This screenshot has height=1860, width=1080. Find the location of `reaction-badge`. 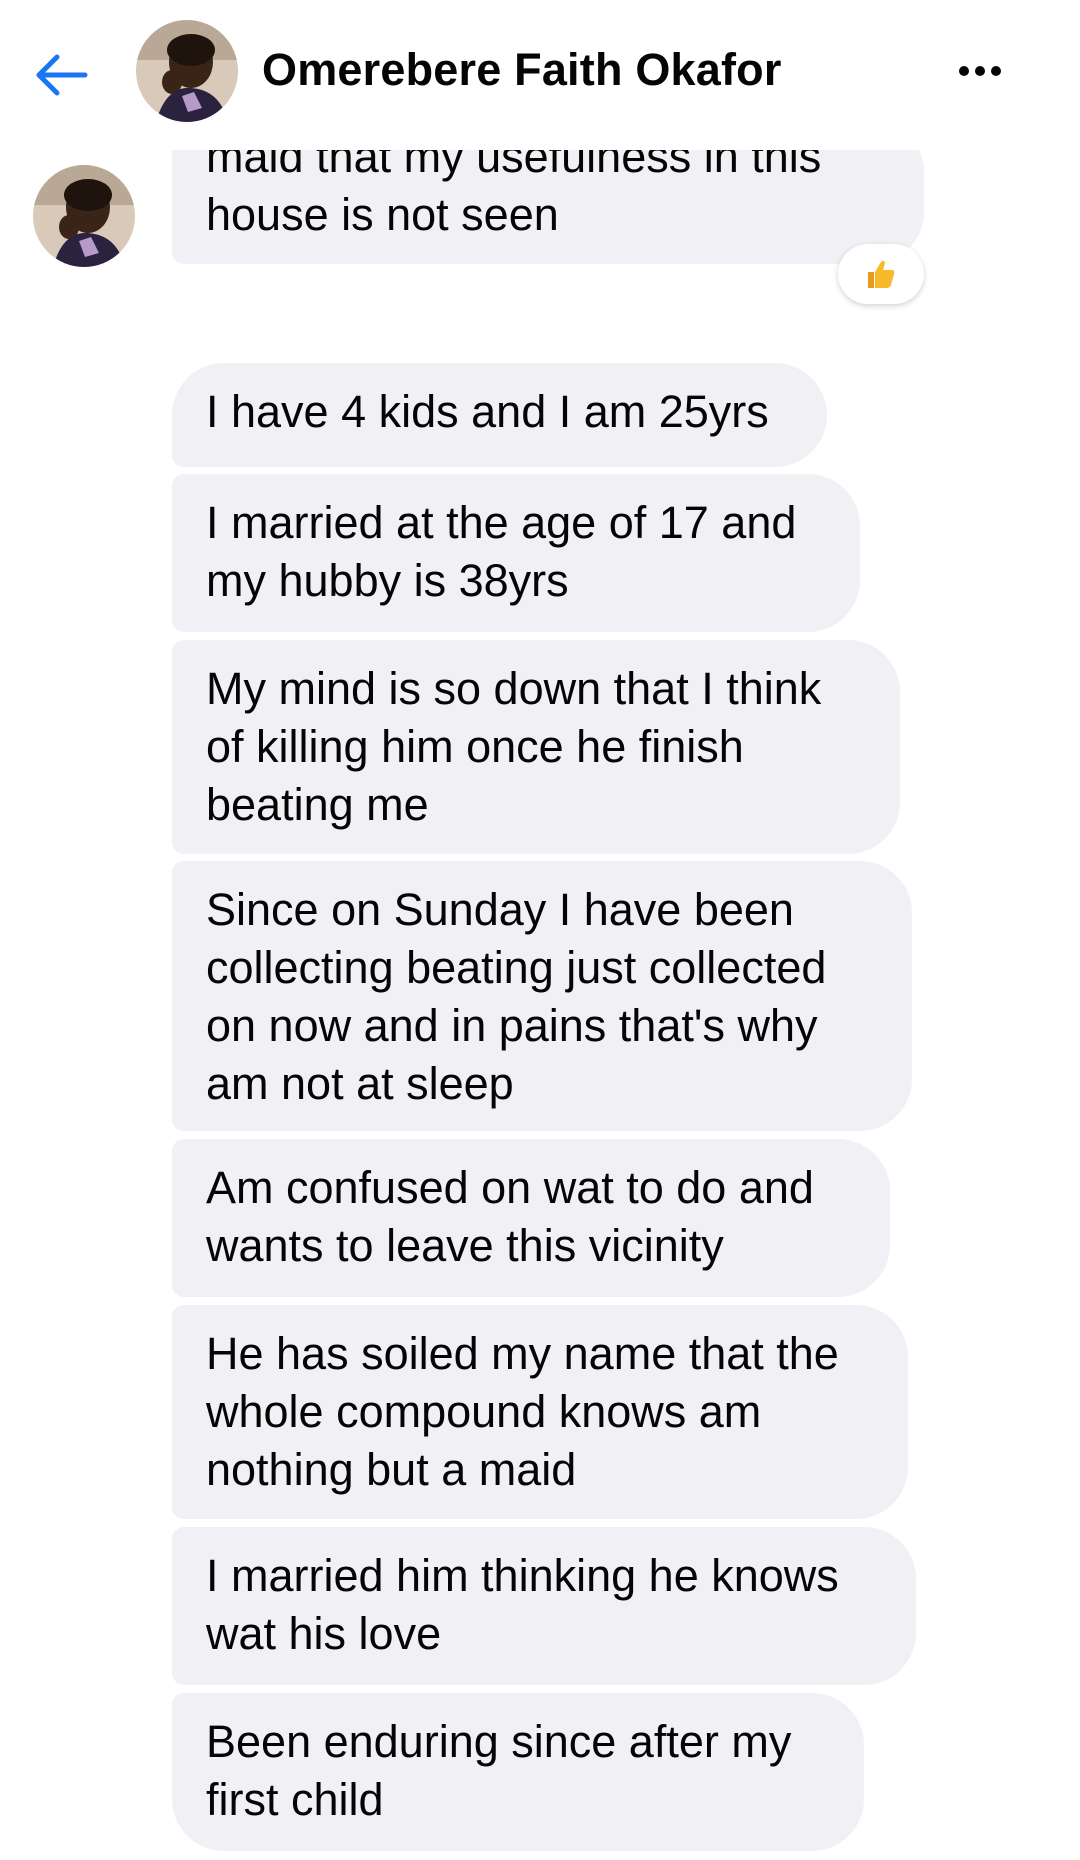

reaction-badge is located at coordinates (881, 274).